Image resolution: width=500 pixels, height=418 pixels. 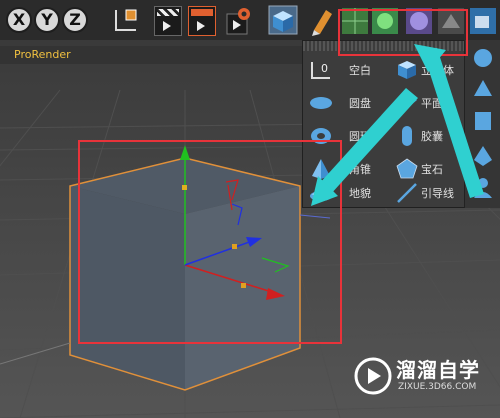 What do you see at coordinates (373, 376) in the screenshot?
I see `watermark-logo-icon` at bounding box center [373, 376].